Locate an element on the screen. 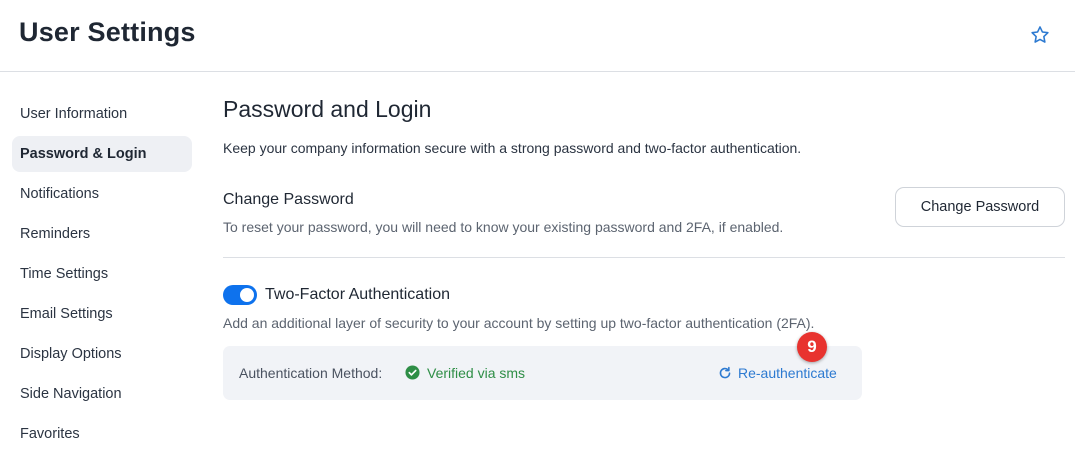 Image resolution: width=1075 pixels, height=467 pixels. section-title: Password and Login is located at coordinates (327, 109).